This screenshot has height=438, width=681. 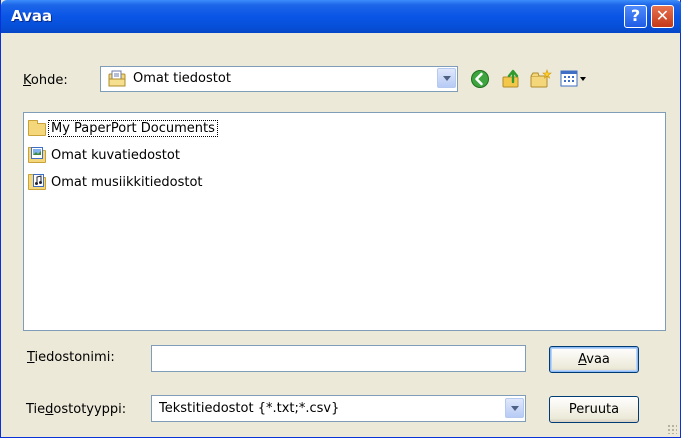 I want to click on help-button: ?, so click(x=635, y=16).